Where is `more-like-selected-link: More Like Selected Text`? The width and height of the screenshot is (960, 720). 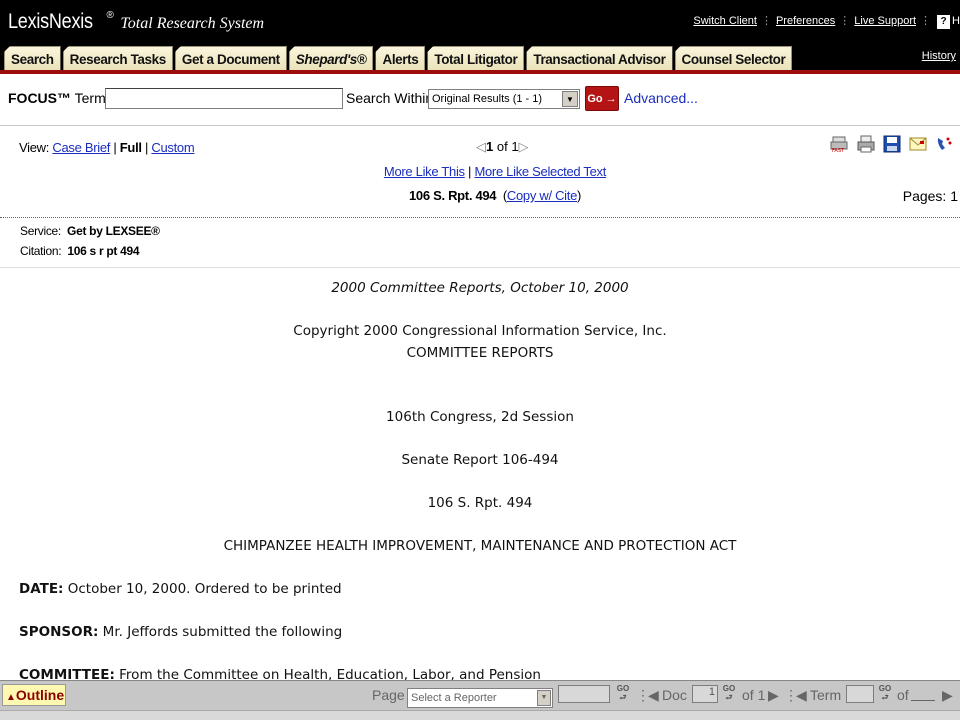
more-like-selected-link: More Like Selected Text is located at coordinates (540, 171).